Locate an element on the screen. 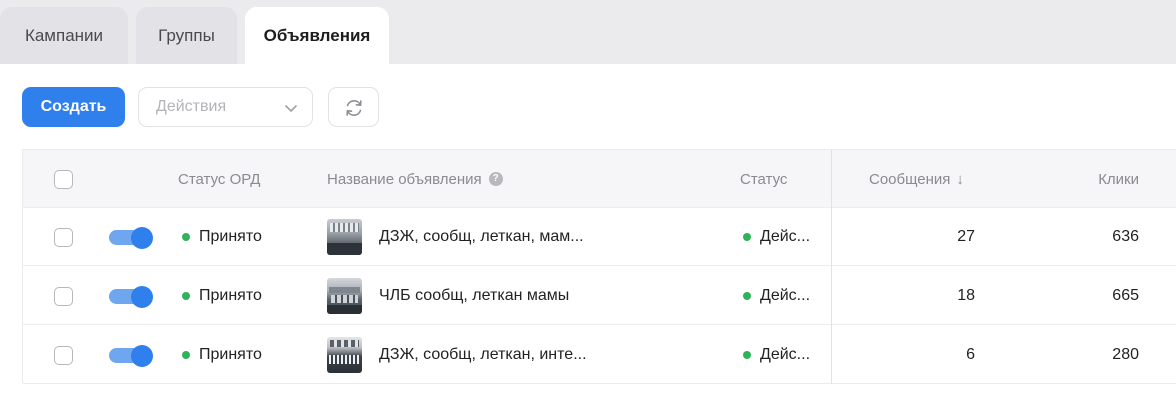  ad-name-link: ЧЛБ сообщ, леткан мамы is located at coordinates (474, 296).